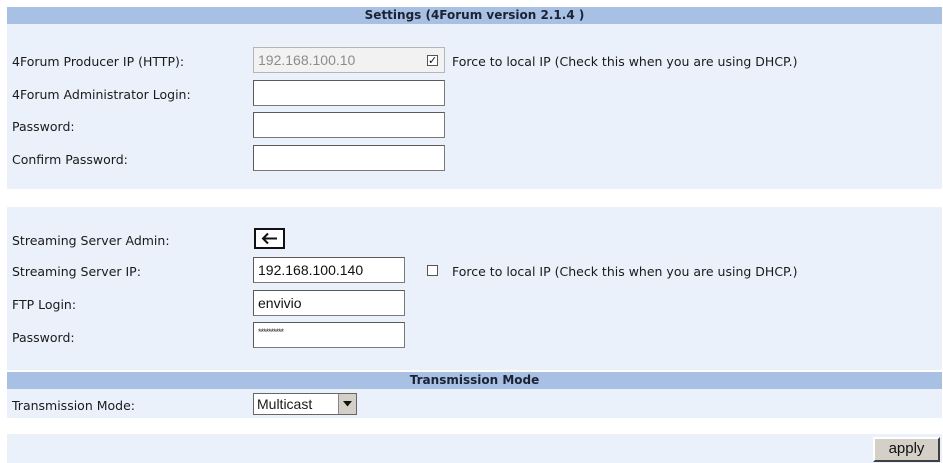 Image resolution: width=943 pixels, height=463 pixels. Describe the element at coordinates (432, 270) in the screenshot. I see `streaming-force-local-checkbox` at that location.